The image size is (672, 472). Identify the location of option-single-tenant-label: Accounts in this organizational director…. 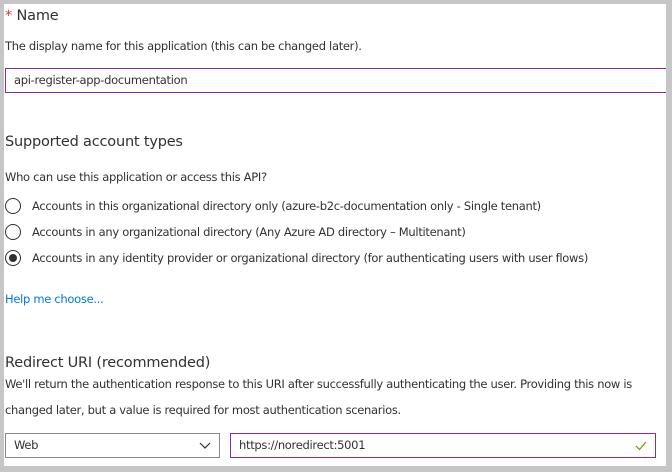
(286, 206).